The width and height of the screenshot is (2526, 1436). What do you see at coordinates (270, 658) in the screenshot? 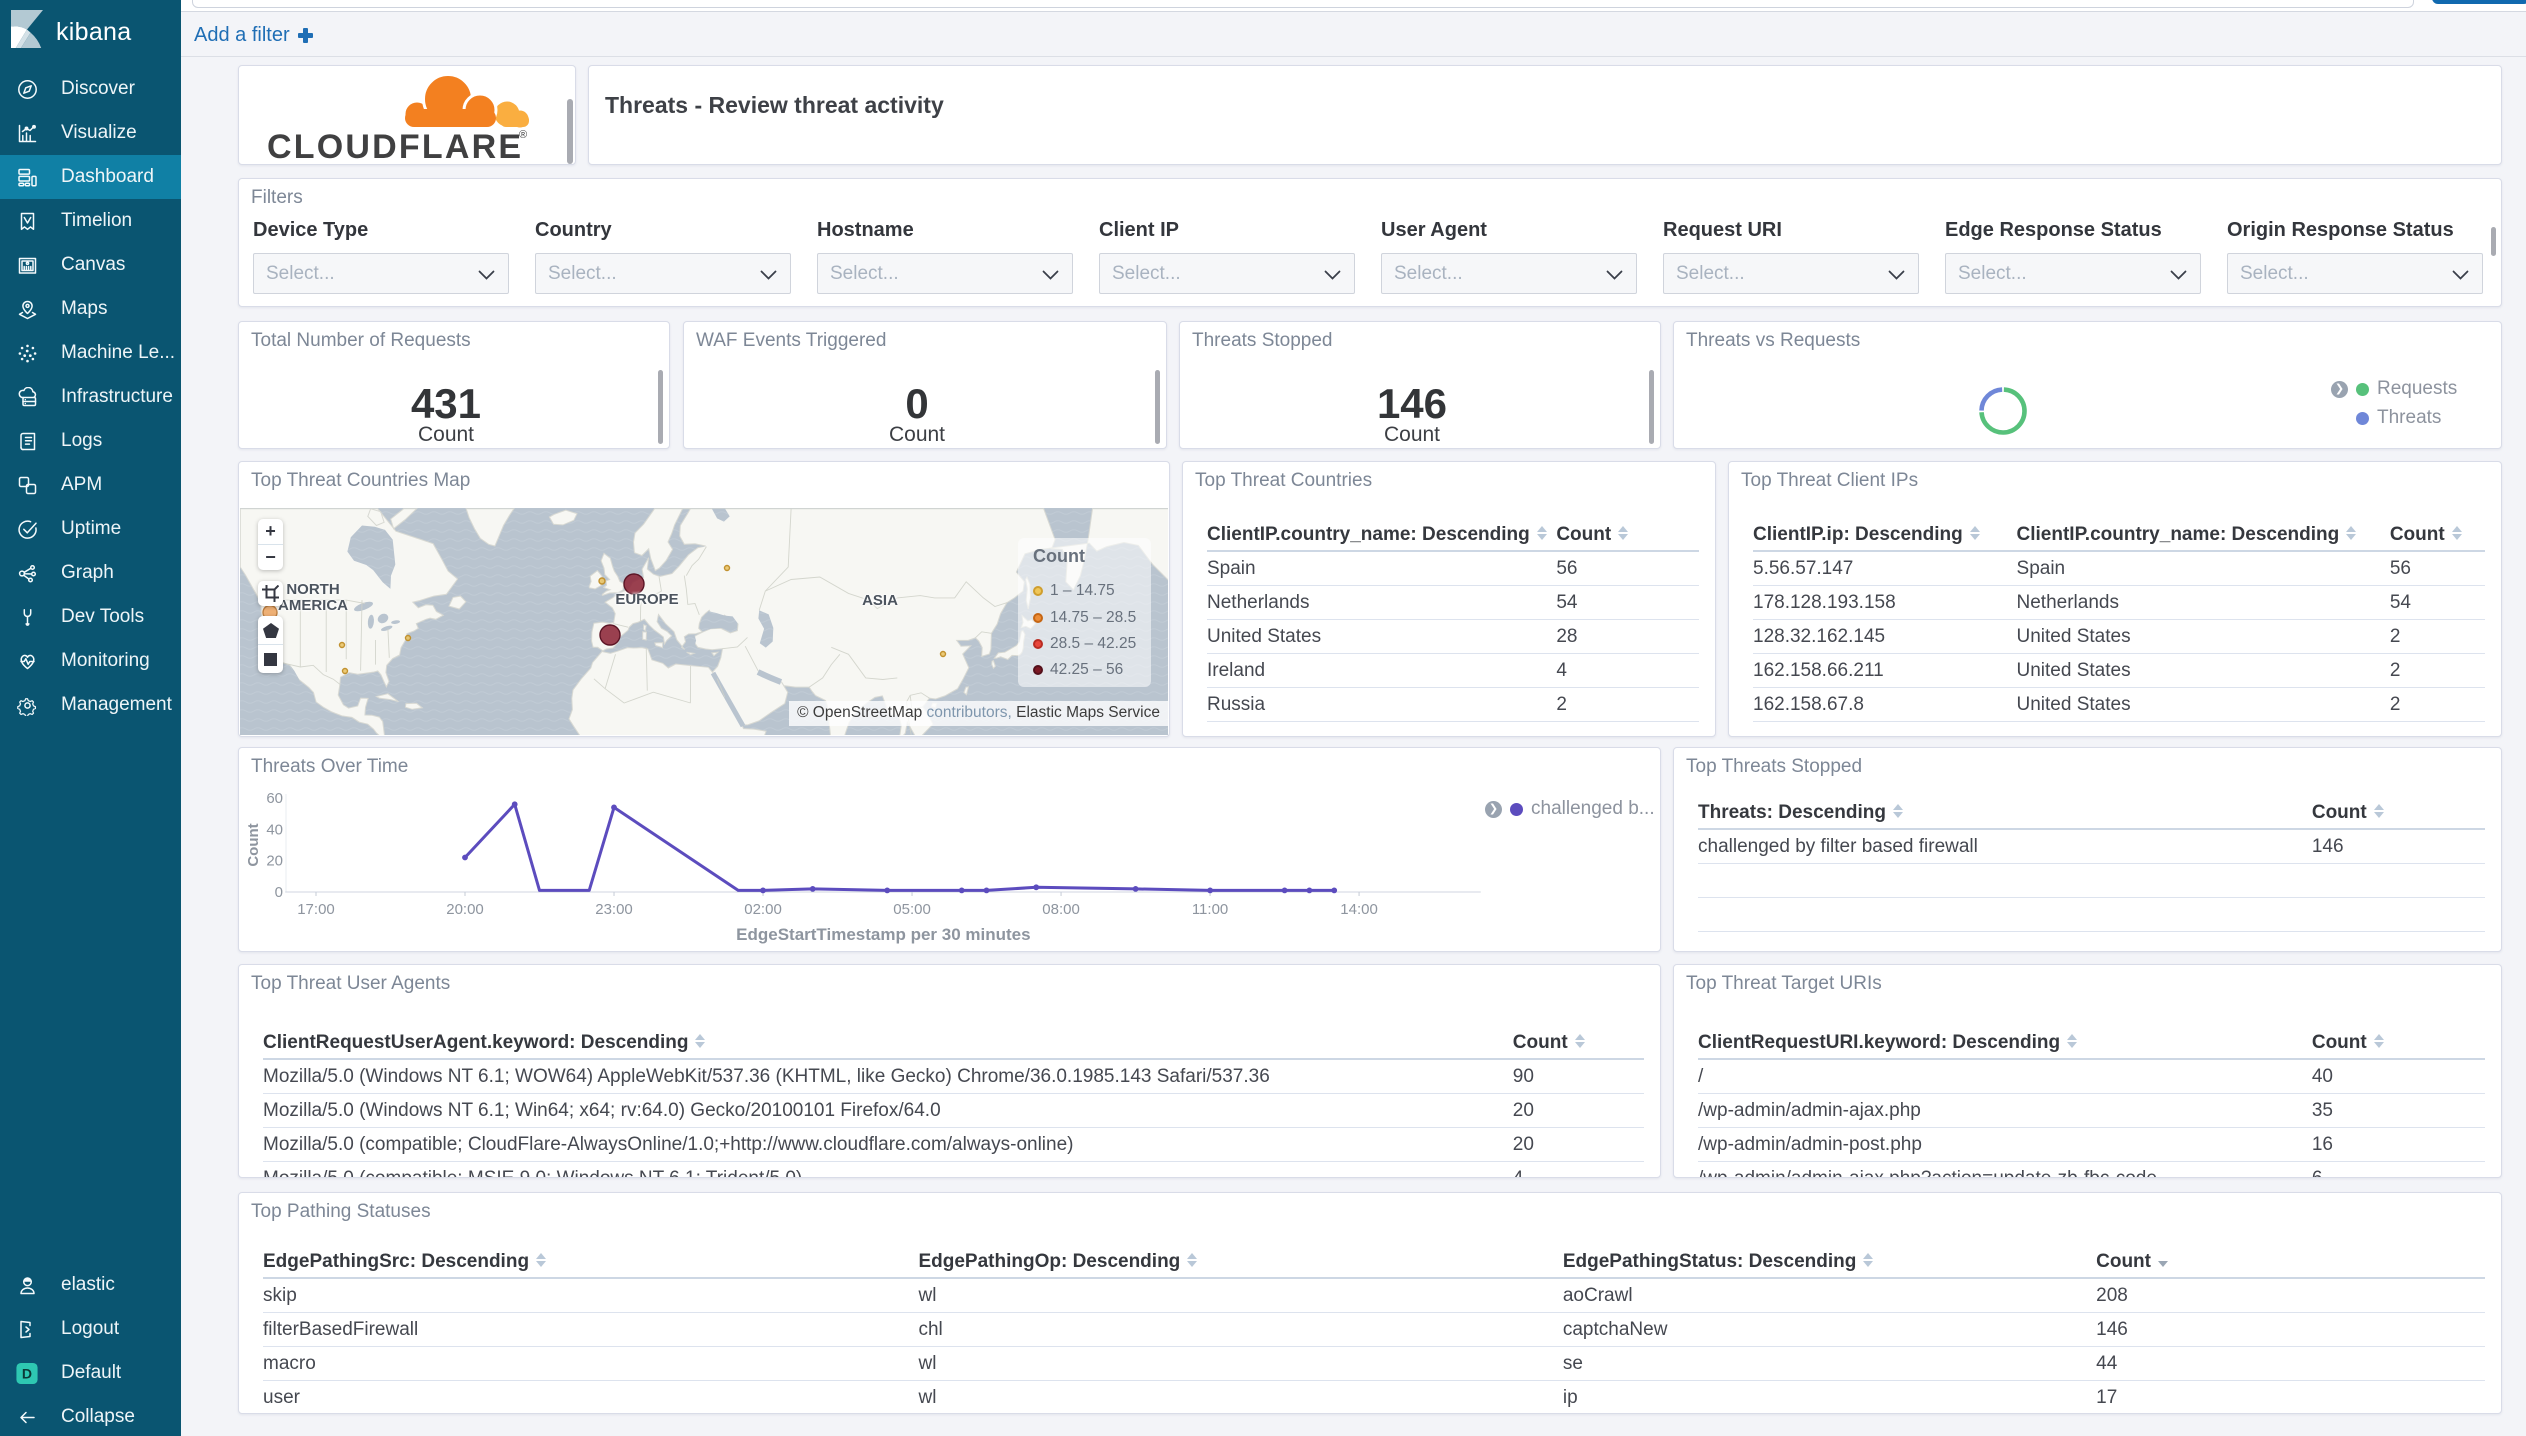
I see `map-draw-rect-button` at bounding box center [270, 658].